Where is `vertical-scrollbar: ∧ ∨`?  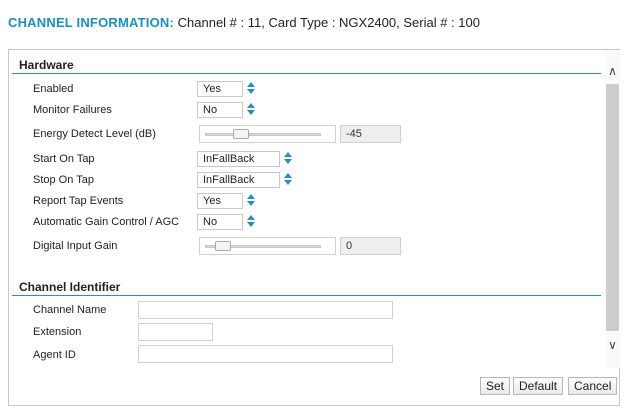 vertical-scrollbar: ∧ ∨ is located at coordinates (612, 209).